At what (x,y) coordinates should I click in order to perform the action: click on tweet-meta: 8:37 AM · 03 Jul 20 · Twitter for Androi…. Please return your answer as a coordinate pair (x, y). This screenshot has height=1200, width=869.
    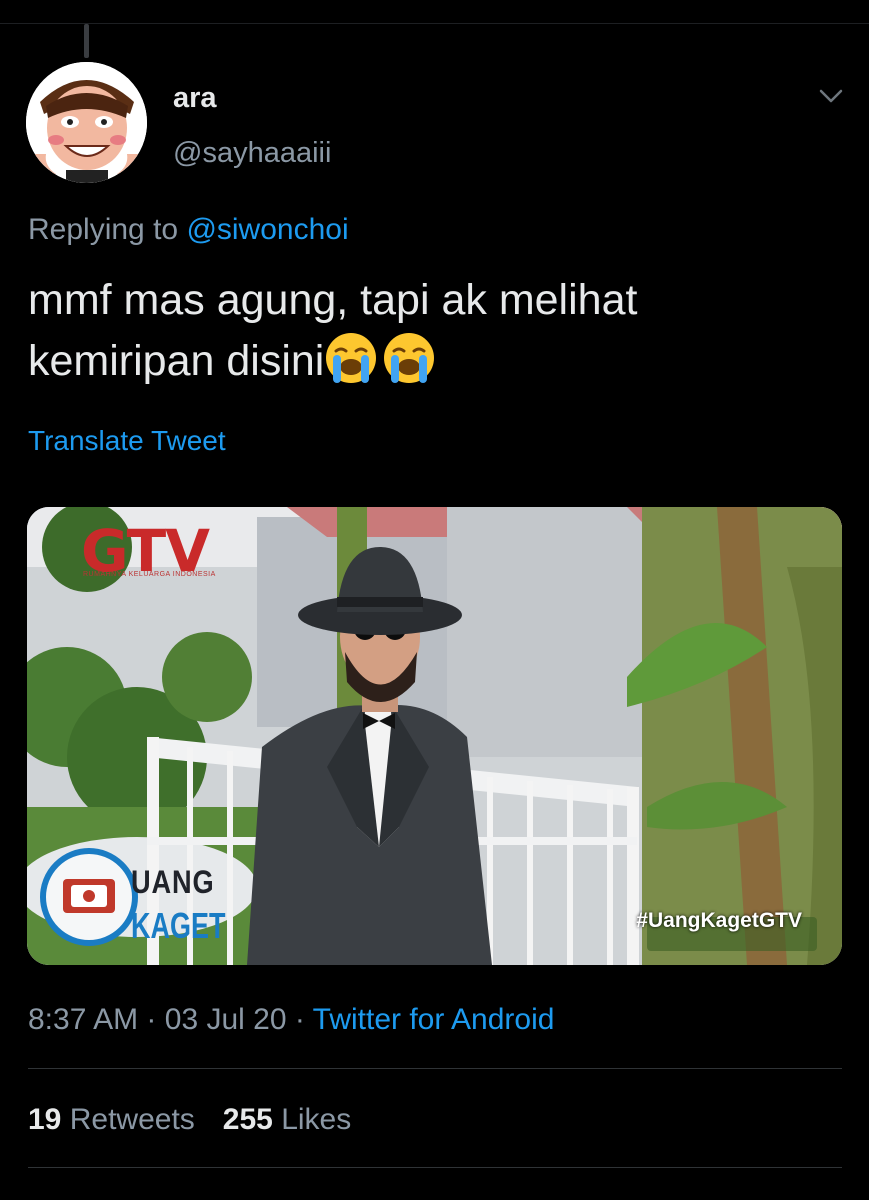
    Looking at the image, I should click on (291, 1020).